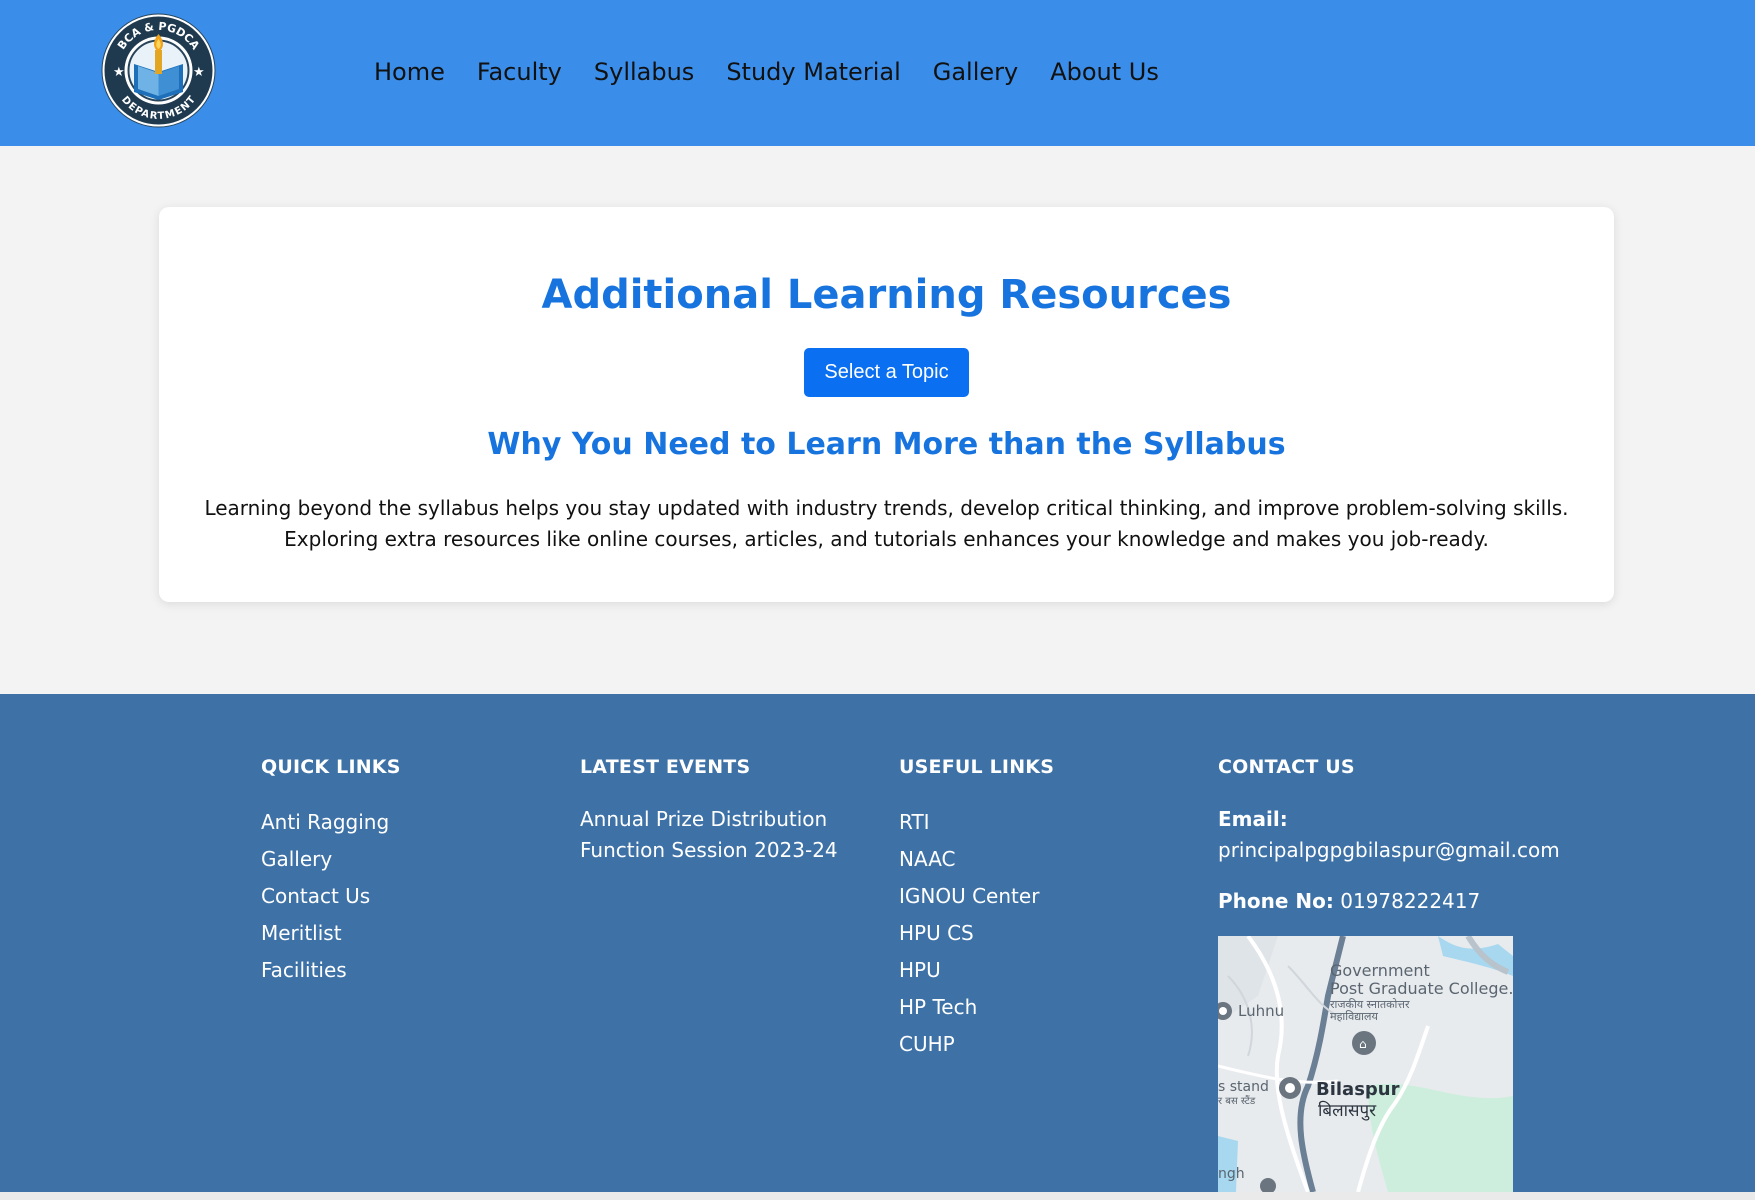  Describe the element at coordinates (158, 70) in the screenshot. I see `department-logo: ★ ★ BCA & PGDCA DEPARTMENT` at that location.